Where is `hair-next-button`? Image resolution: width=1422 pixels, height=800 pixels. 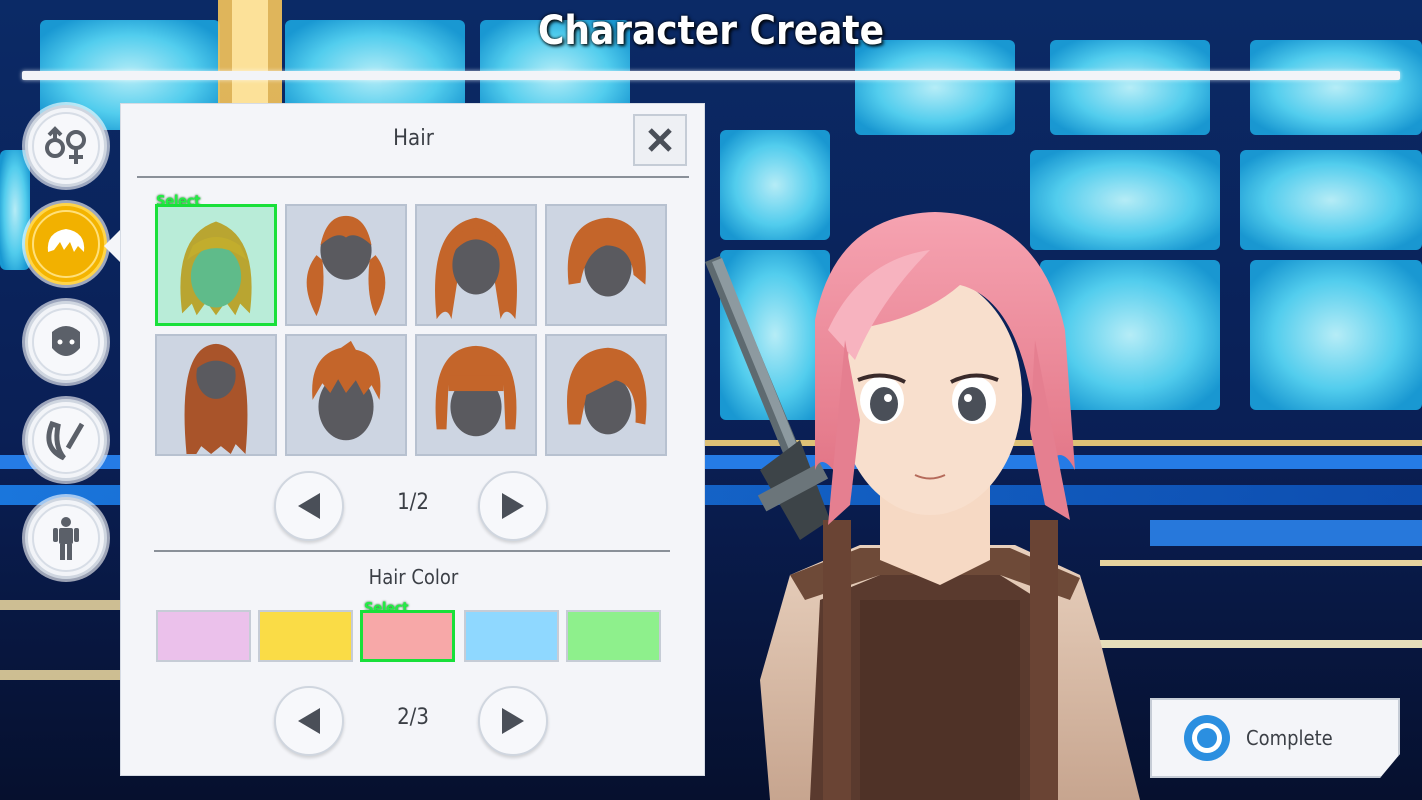 hair-next-button is located at coordinates (513, 506).